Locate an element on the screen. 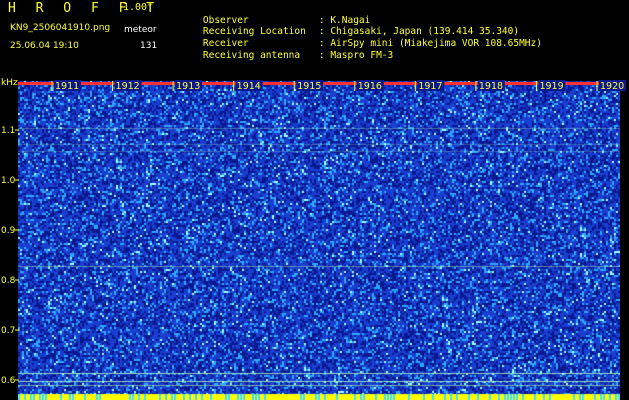  version-label: 1.00f is located at coordinates (138, 7).